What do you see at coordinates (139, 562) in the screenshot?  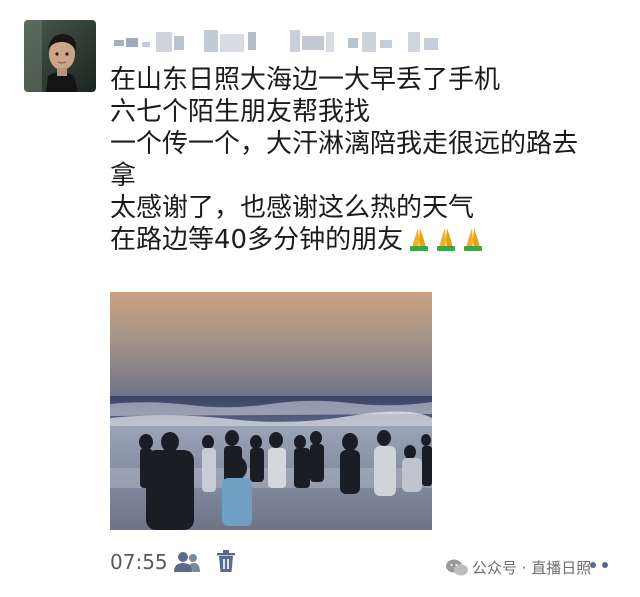 I see `post-time: 07:55` at bounding box center [139, 562].